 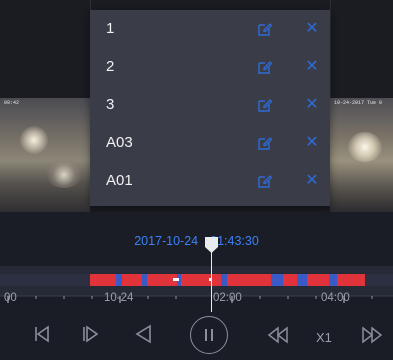 I want to click on camera-tile-top-right, so click(x=361, y=49).